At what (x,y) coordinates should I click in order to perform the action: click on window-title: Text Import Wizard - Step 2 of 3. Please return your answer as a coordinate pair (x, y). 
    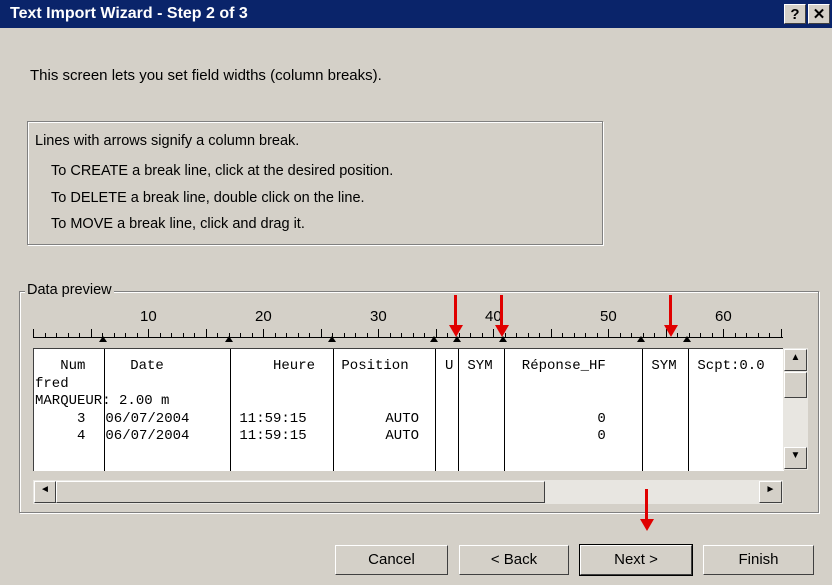
    Looking at the image, I should click on (129, 13).